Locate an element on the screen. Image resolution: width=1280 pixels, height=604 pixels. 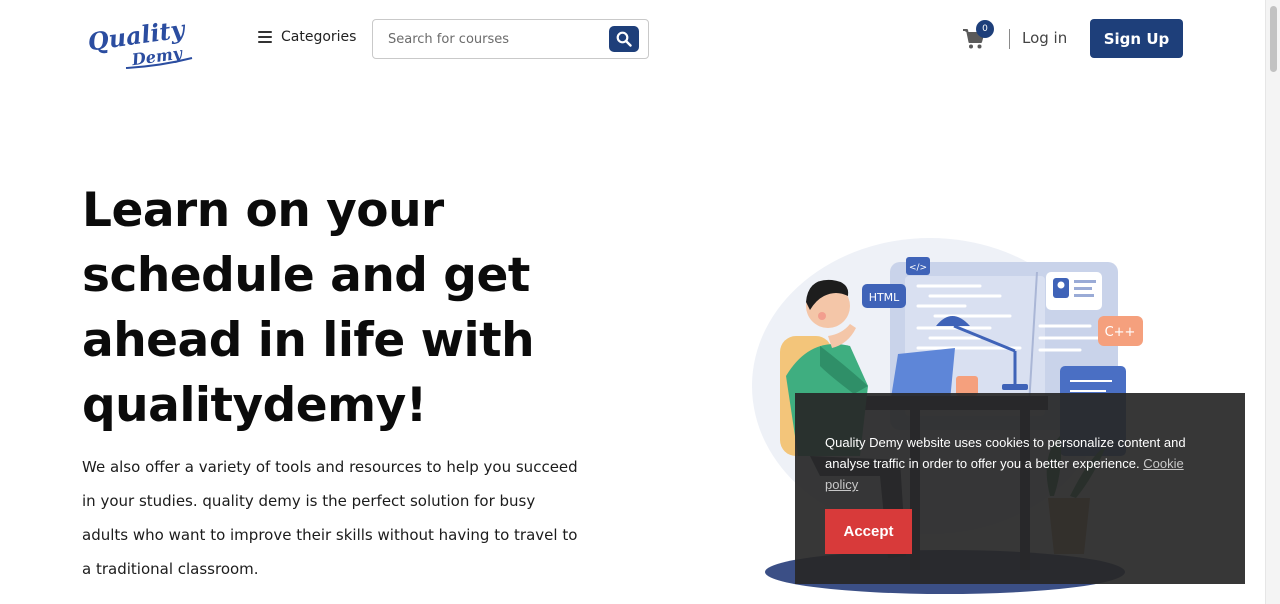
page-scrollbar is located at coordinates (1272, 302).